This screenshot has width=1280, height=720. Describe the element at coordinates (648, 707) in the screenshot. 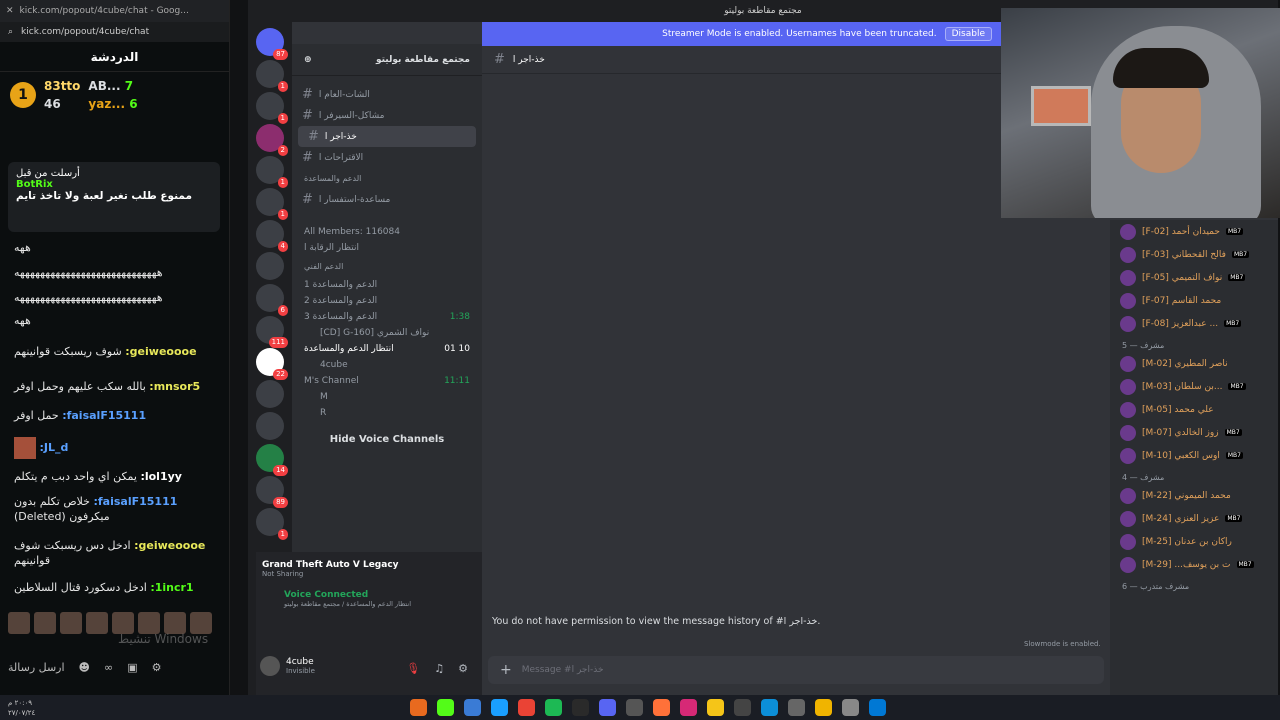

I see `taskbar-apps` at that location.